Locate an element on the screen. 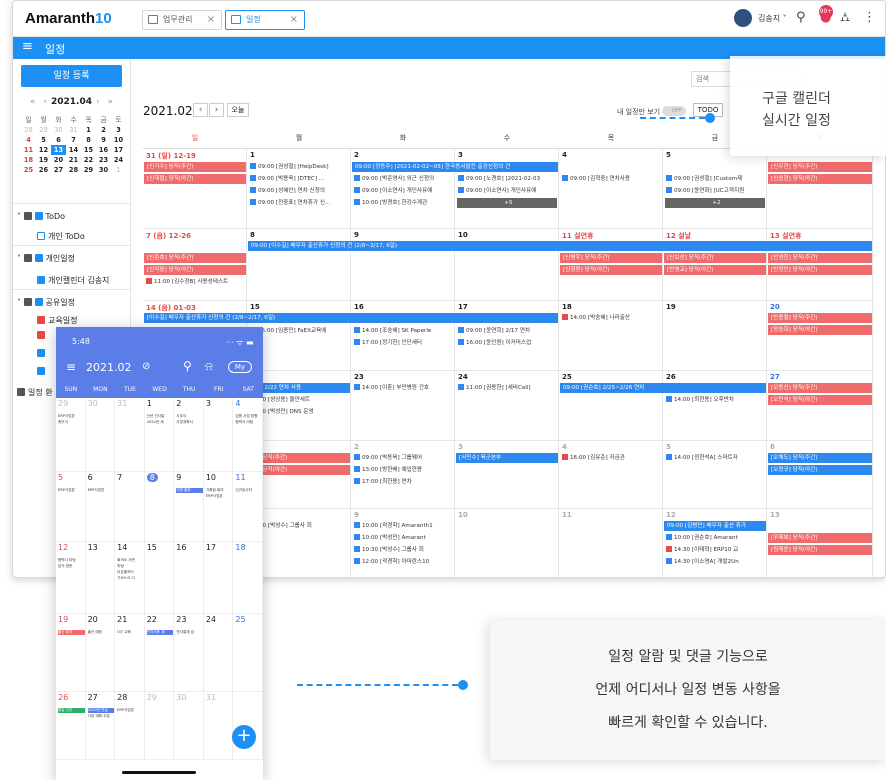  event: 14:00 [박숭혜] 나라출산 is located at coordinates (611, 318).